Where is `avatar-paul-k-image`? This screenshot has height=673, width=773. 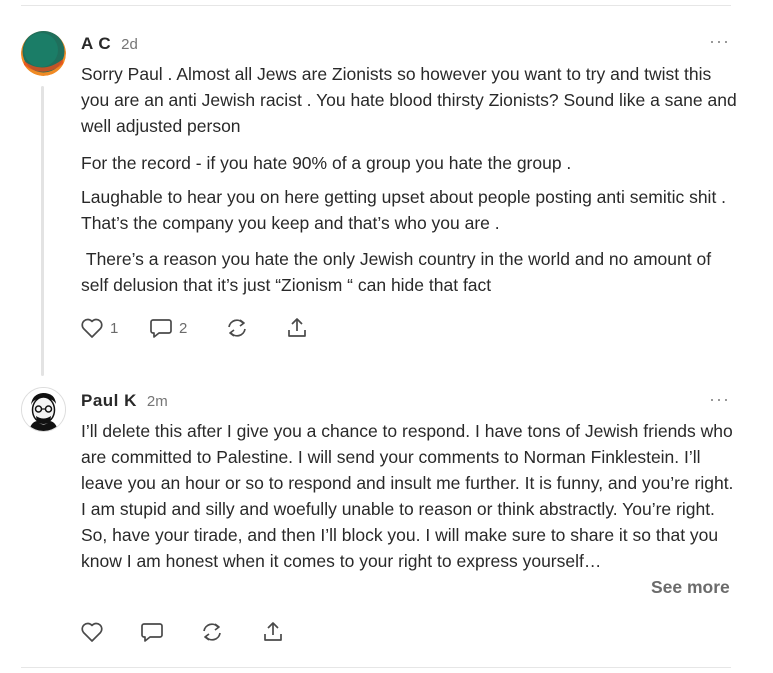
avatar-paul-k-image is located at coordinates (43, 409).